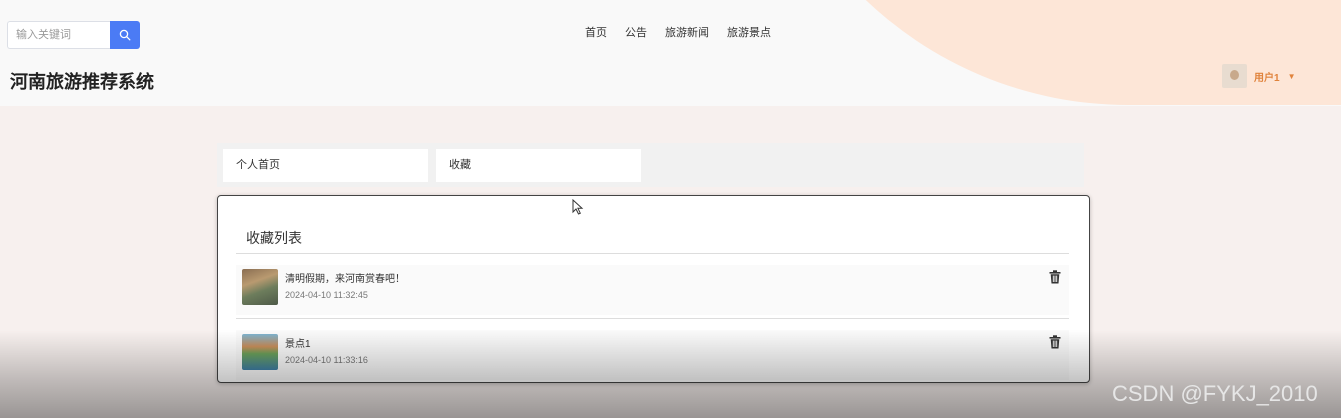 This screenshot has height=418, width=1341. Describe the element at coordinates (1267, 78) in the screenshot. I see `user-name: 用户1` at that location.